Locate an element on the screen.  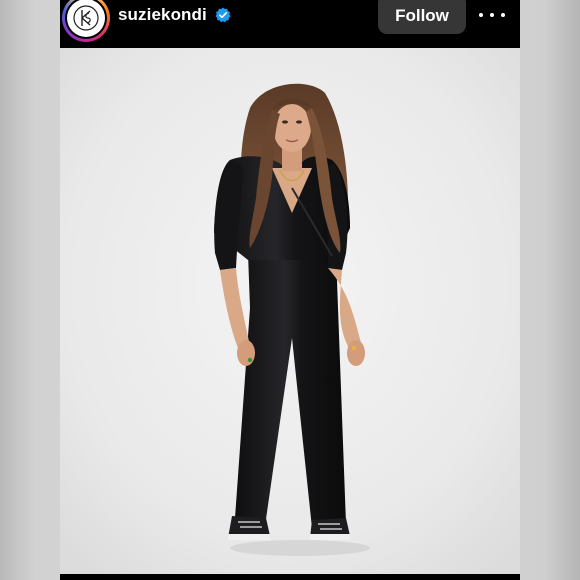
sk-logo-icon is located at coordinates (86, 18).